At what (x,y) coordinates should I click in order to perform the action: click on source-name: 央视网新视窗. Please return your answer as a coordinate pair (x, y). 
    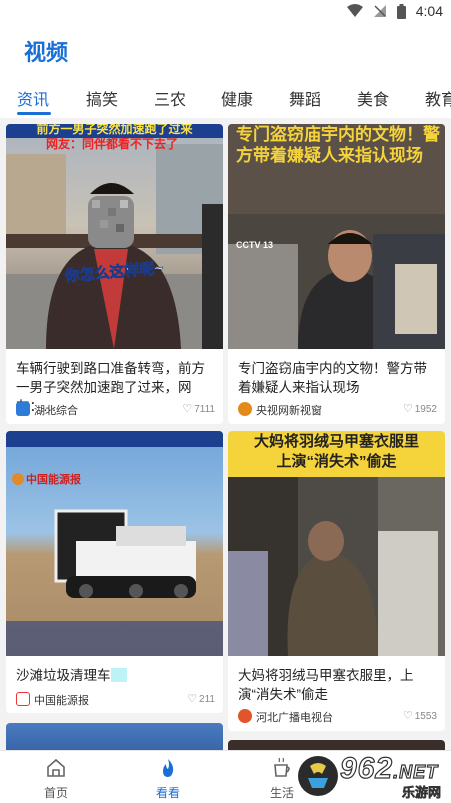
    Looking at the image, I should click on (289, 410).